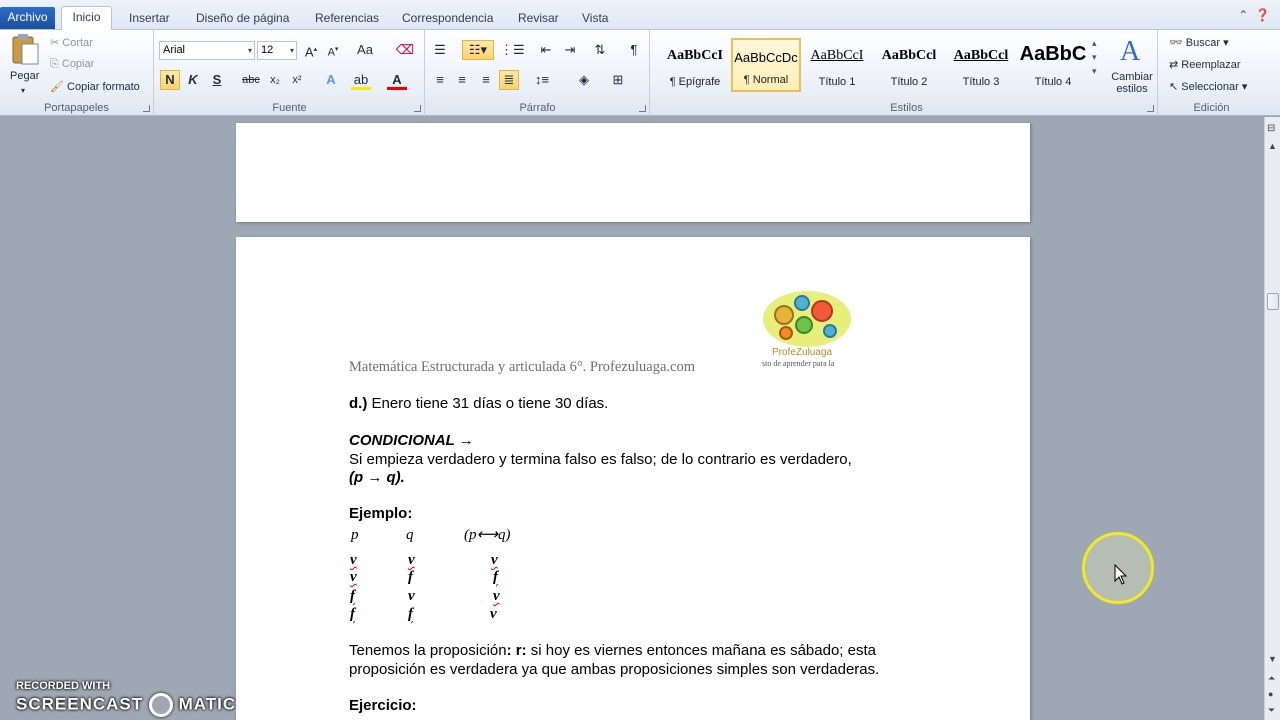 This screenshot has width=1280, height=720. Describe the element at coordinates (486, 80) in the screenshot. I see `align-right-icon: ≡` at that location.